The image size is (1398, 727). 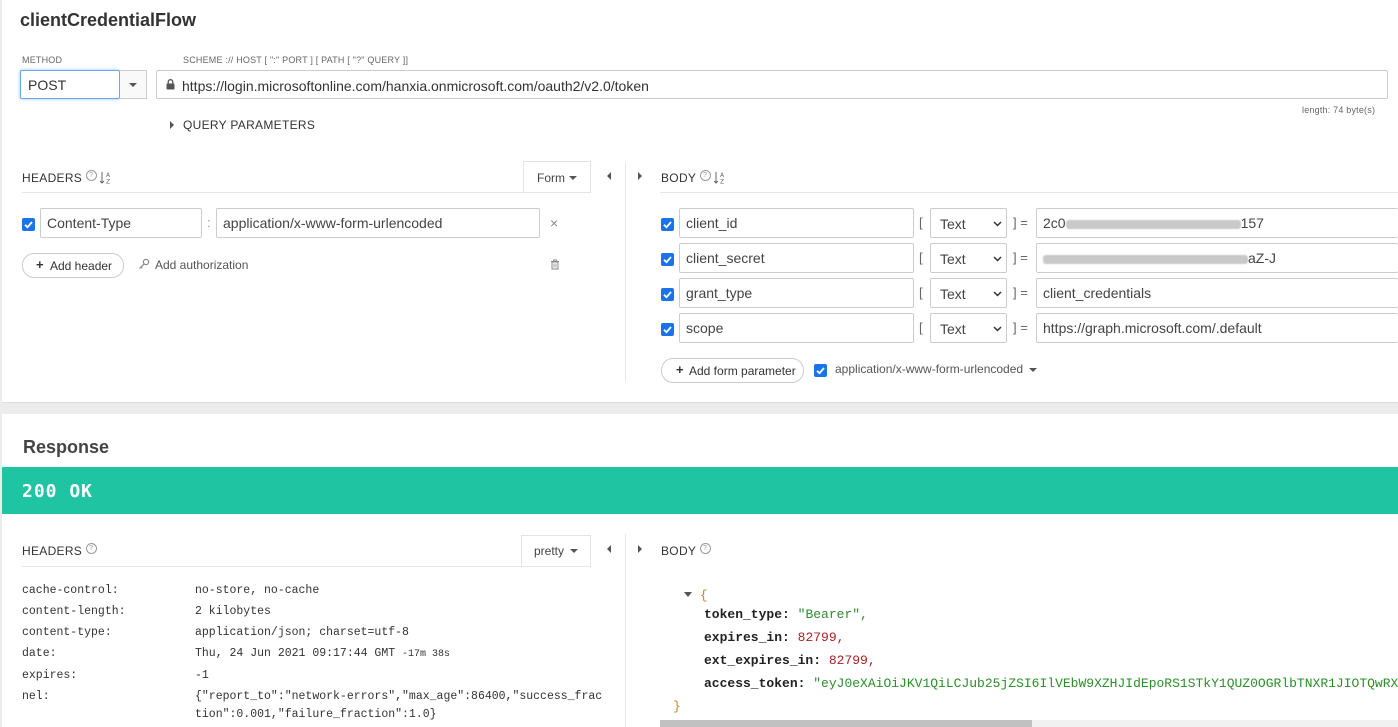 I want to click on trash-icon, so click(x=555, y=264).